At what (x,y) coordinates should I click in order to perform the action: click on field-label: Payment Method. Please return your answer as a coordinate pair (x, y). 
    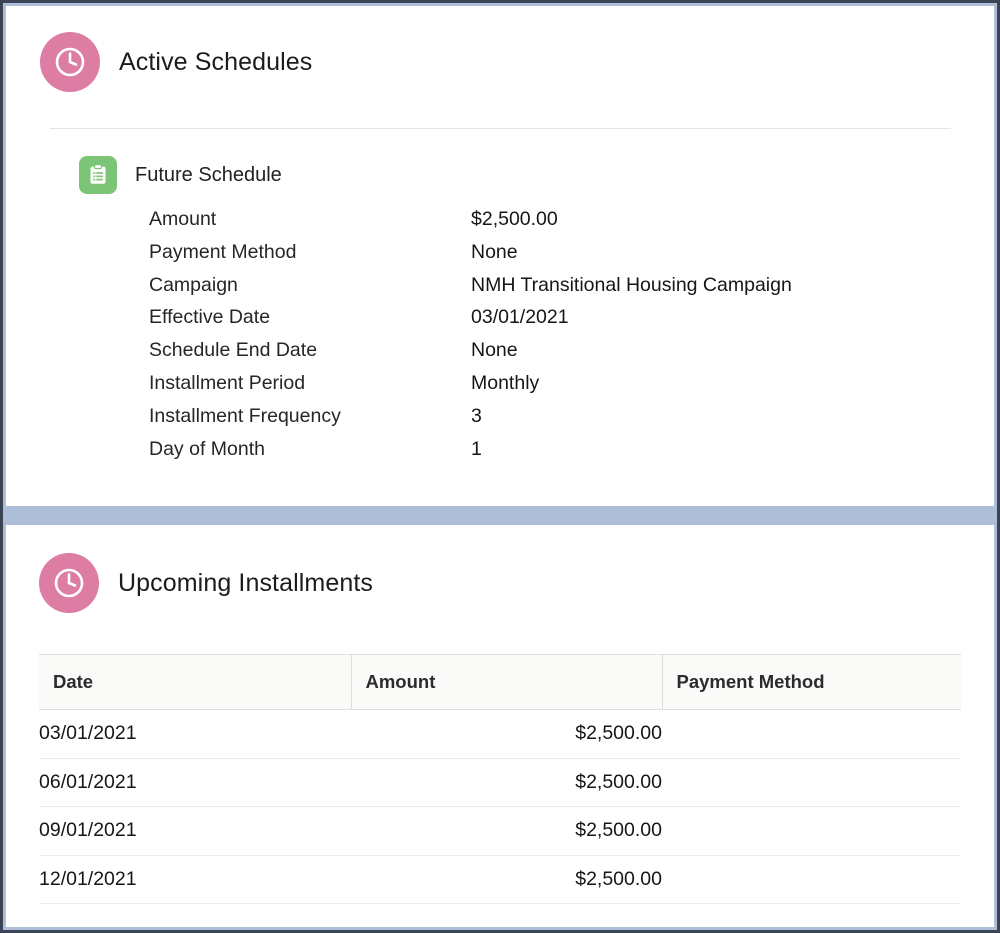
    Looking at the image, I should click on (223, 251).